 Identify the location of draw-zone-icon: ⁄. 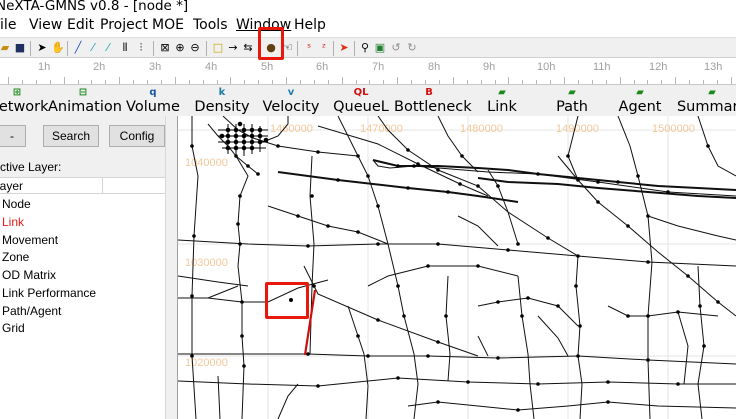
(108, 48).